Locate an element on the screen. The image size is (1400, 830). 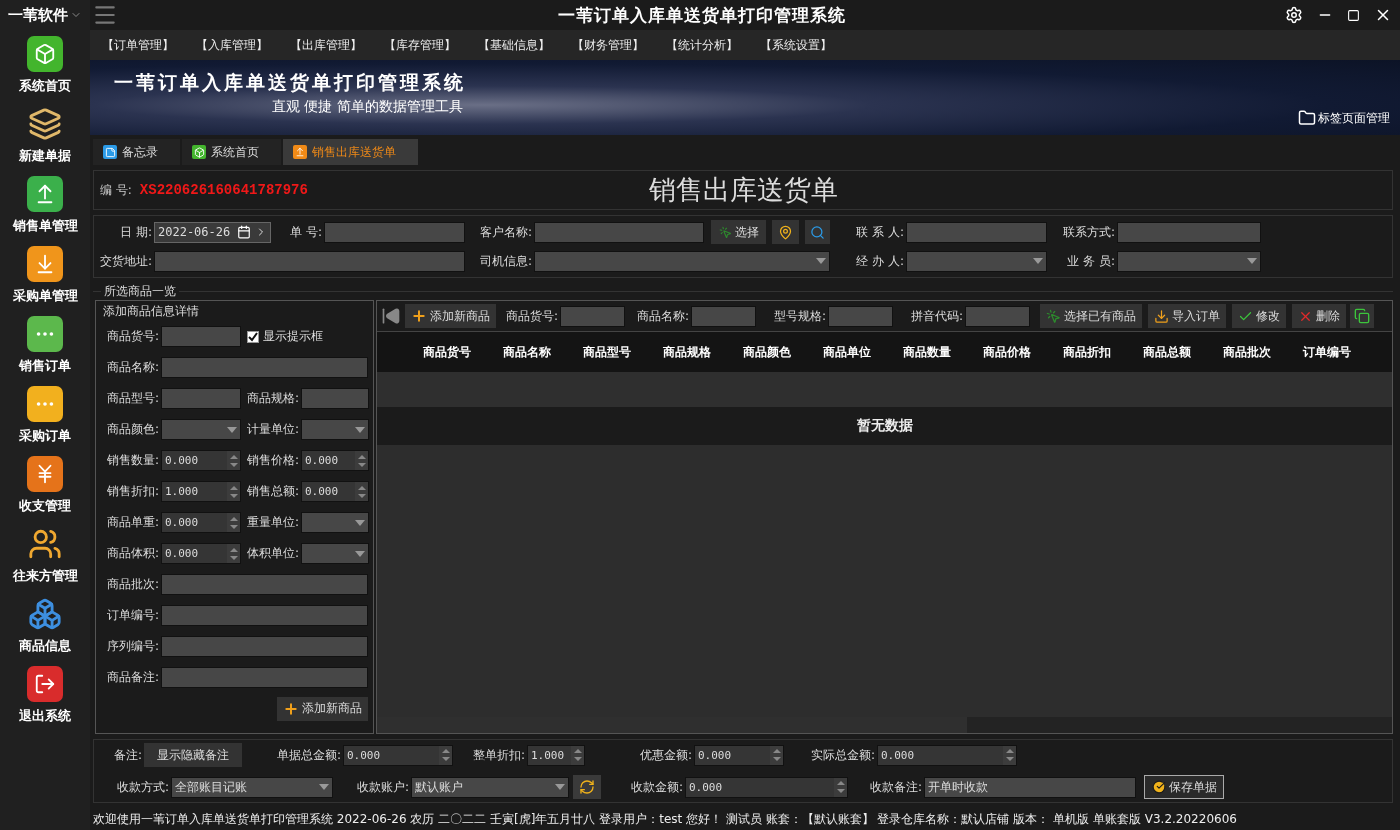
column-header: 商品价格 is located at coordinates (1007, 352).